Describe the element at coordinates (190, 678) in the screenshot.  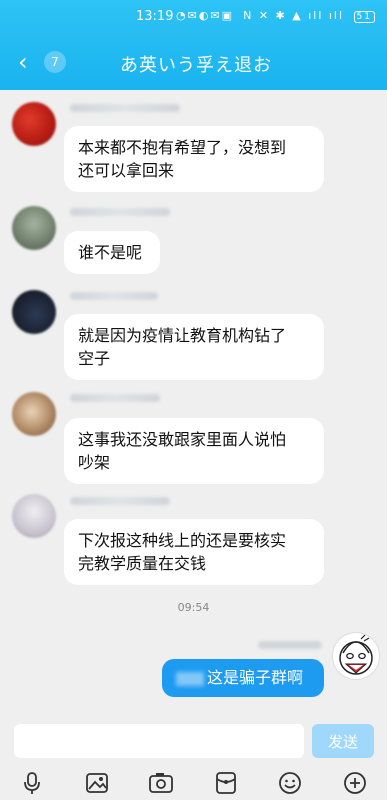
I see `redacted-mention` at that location.